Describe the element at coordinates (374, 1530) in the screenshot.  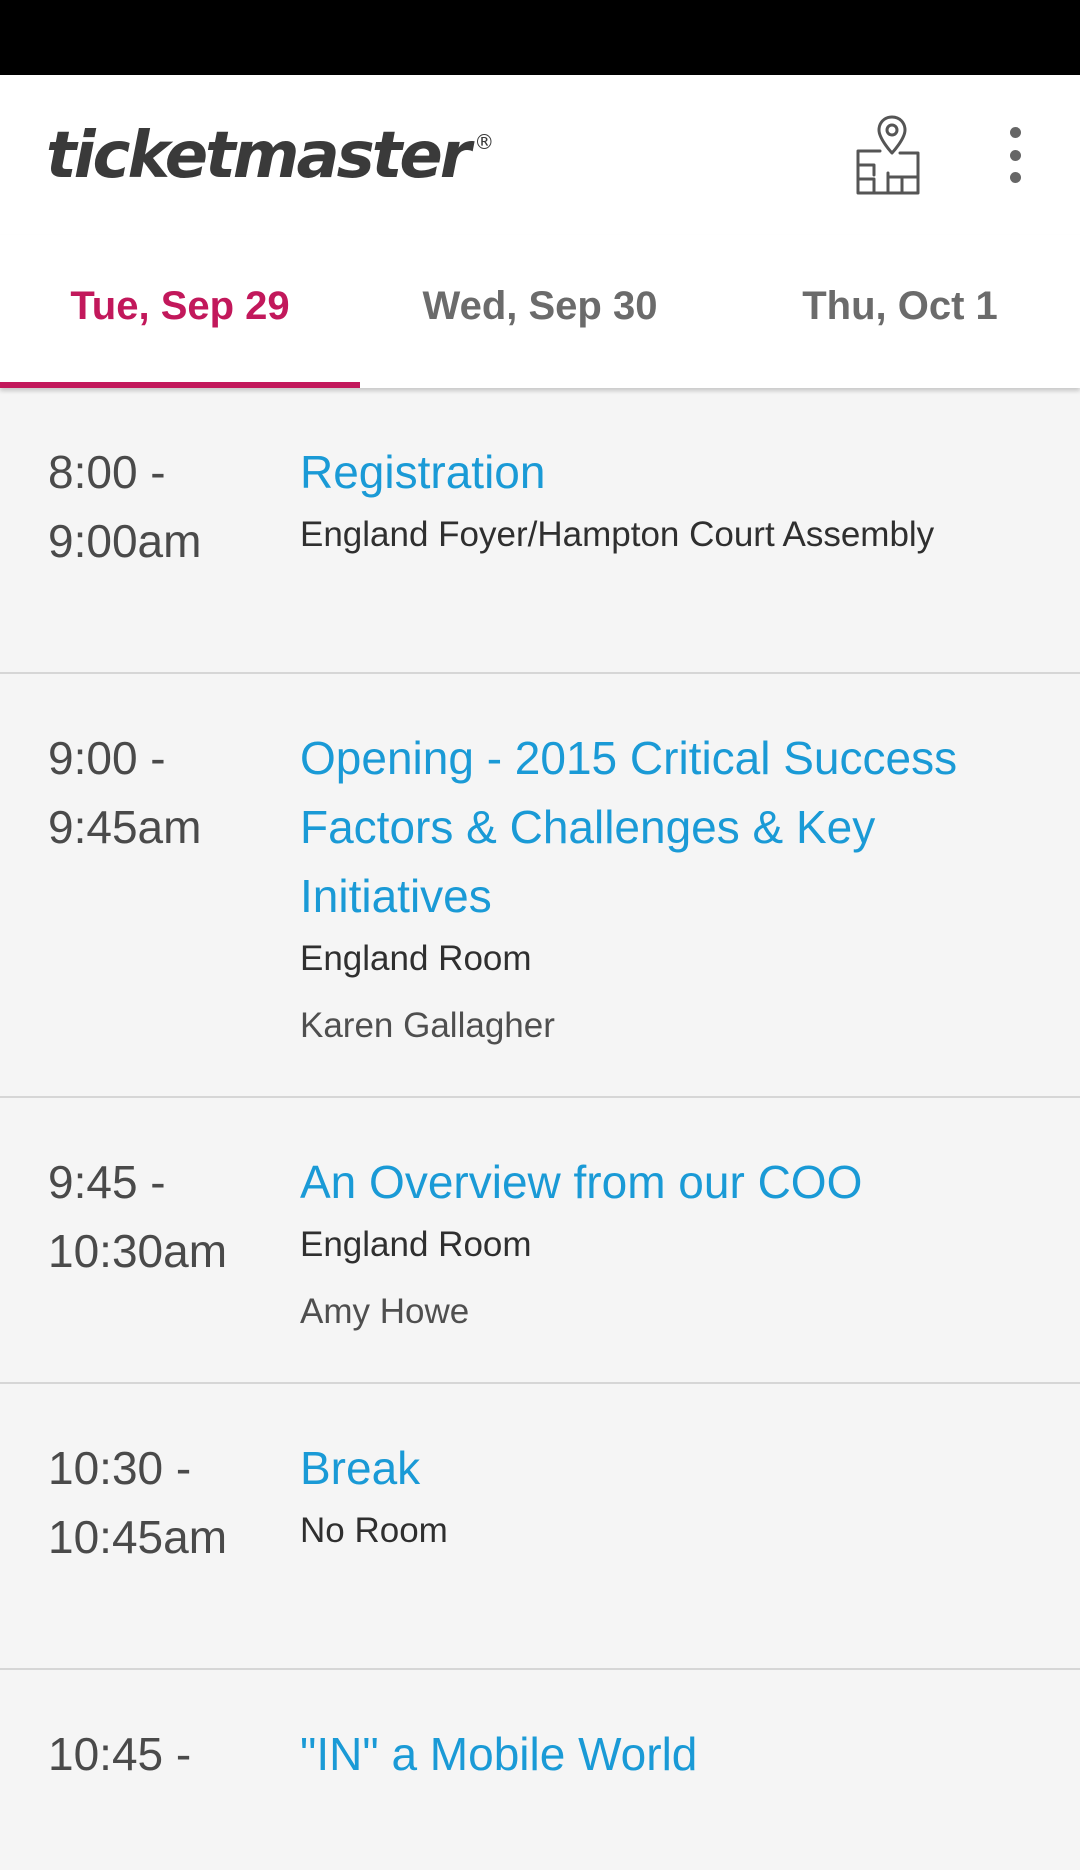
I see `session-room: No Room` at that location.